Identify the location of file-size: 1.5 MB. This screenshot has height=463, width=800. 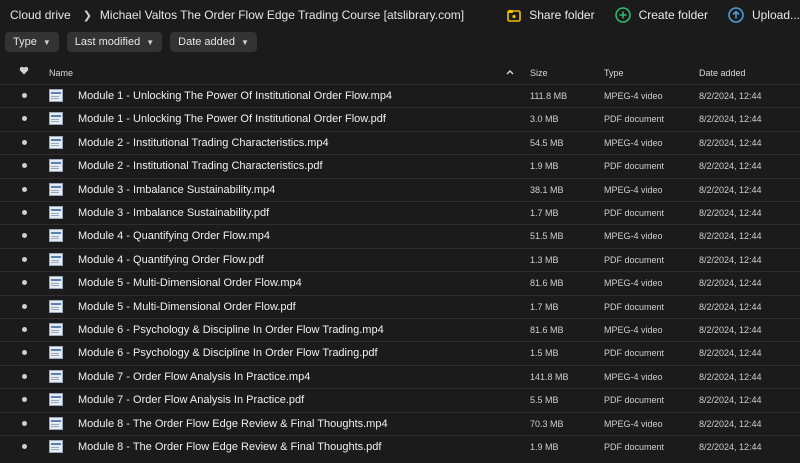
(544, 353).